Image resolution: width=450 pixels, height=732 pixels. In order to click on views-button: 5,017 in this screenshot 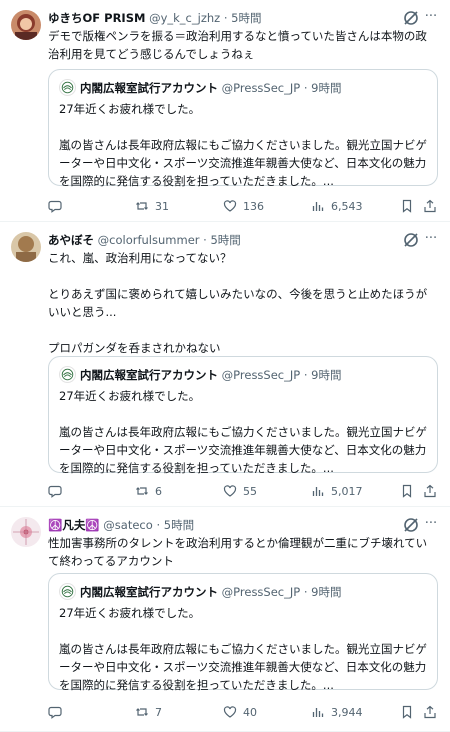, I will do `click(337, 491)`.